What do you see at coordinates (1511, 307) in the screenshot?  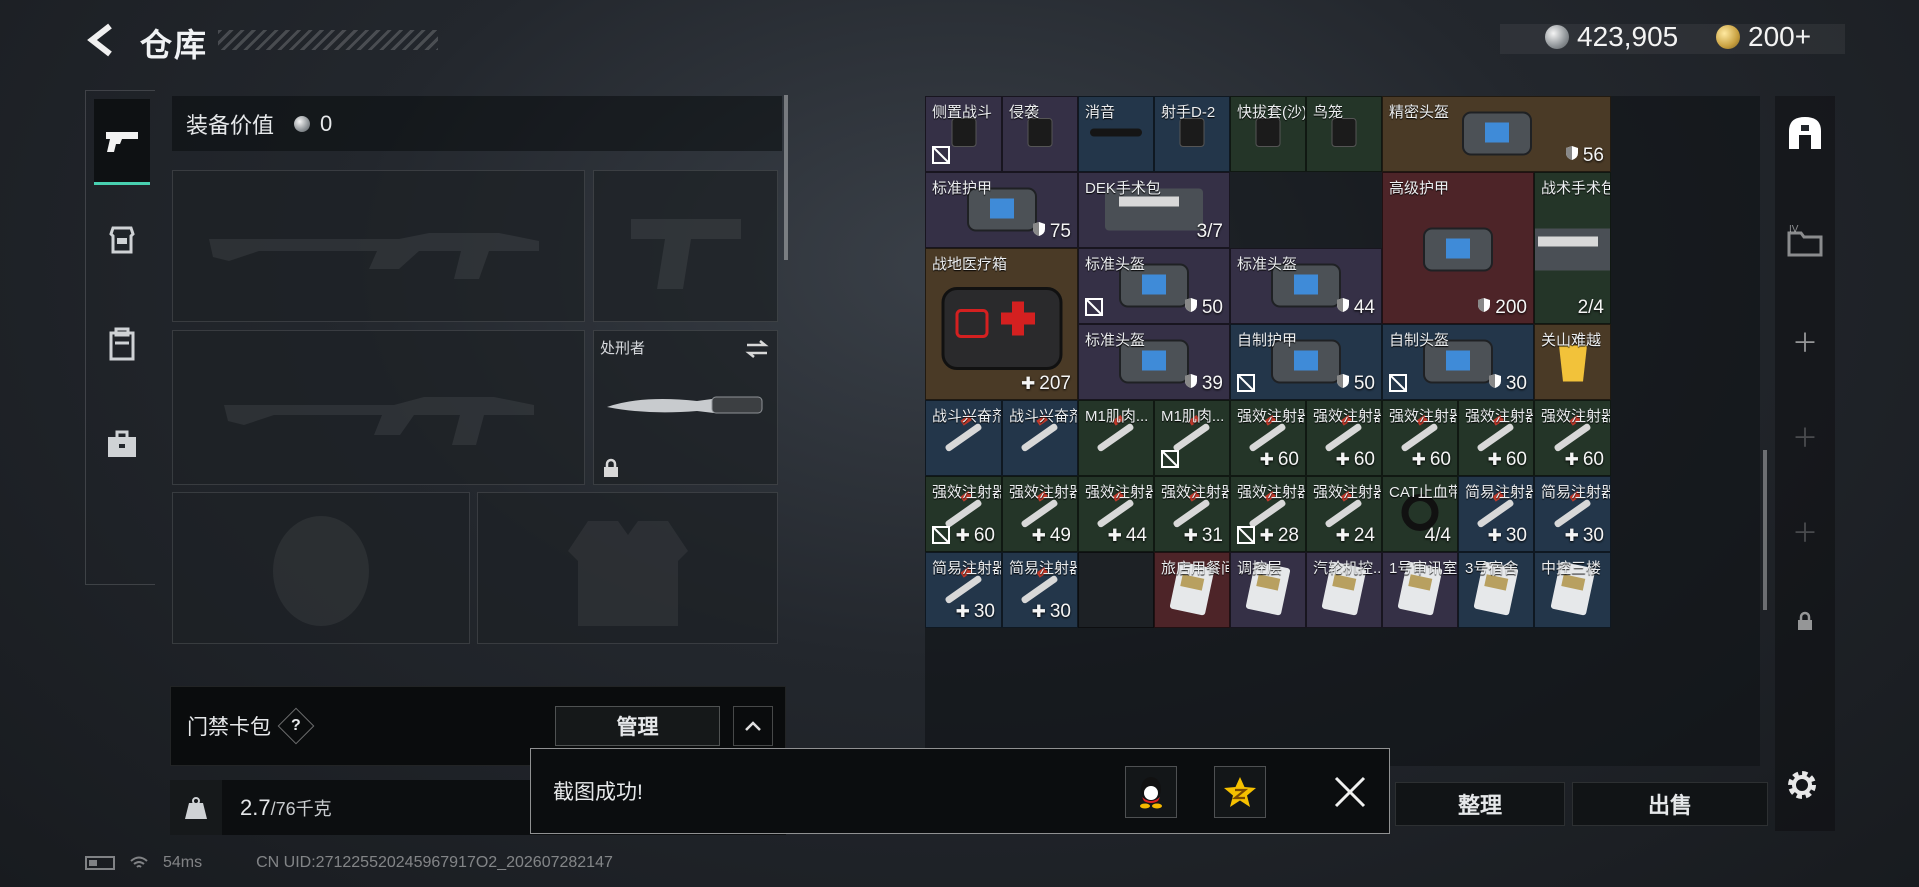 I see `item-count-value: 200` at bounding box center [1511, 307].